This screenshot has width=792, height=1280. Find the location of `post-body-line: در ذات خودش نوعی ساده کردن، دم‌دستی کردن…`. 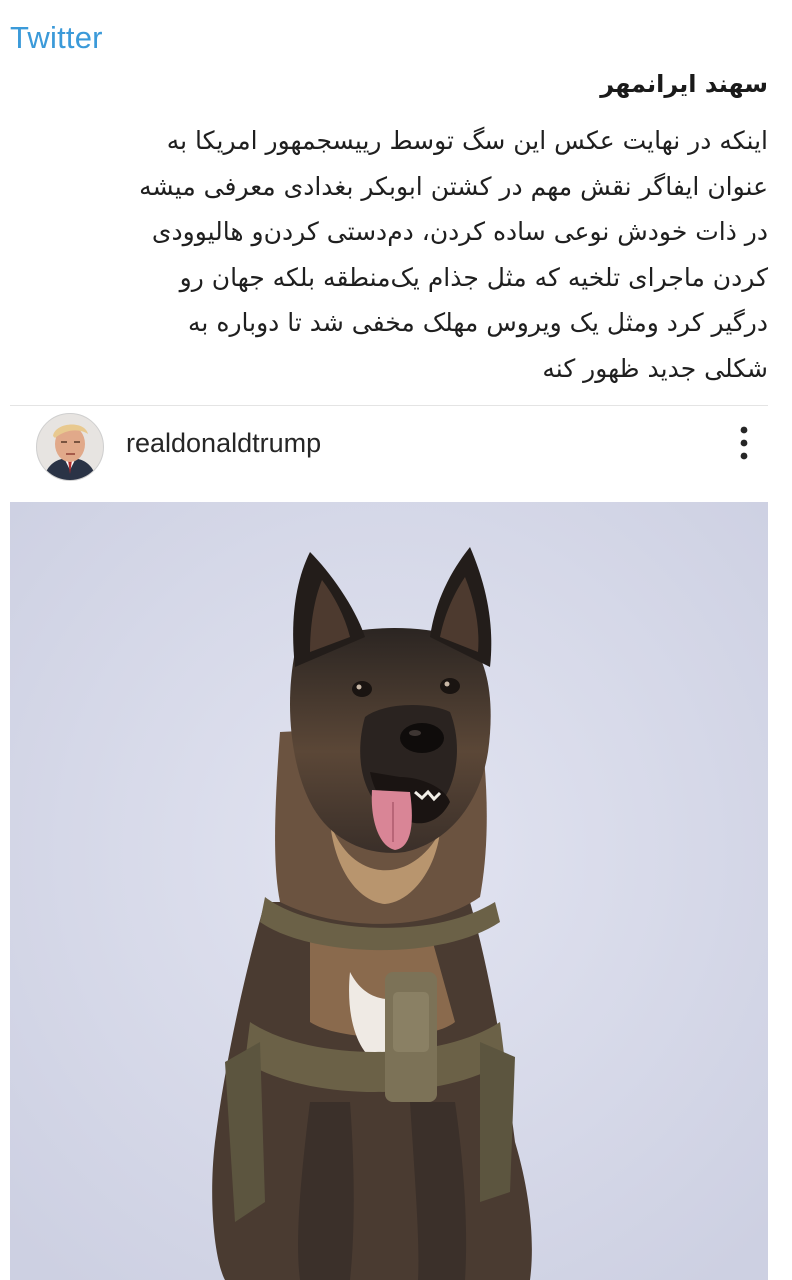

post-body-line: در ذات خودش نوعی ساده کردن، دم‌دستی کردن… is located at coordinates (459, 231).